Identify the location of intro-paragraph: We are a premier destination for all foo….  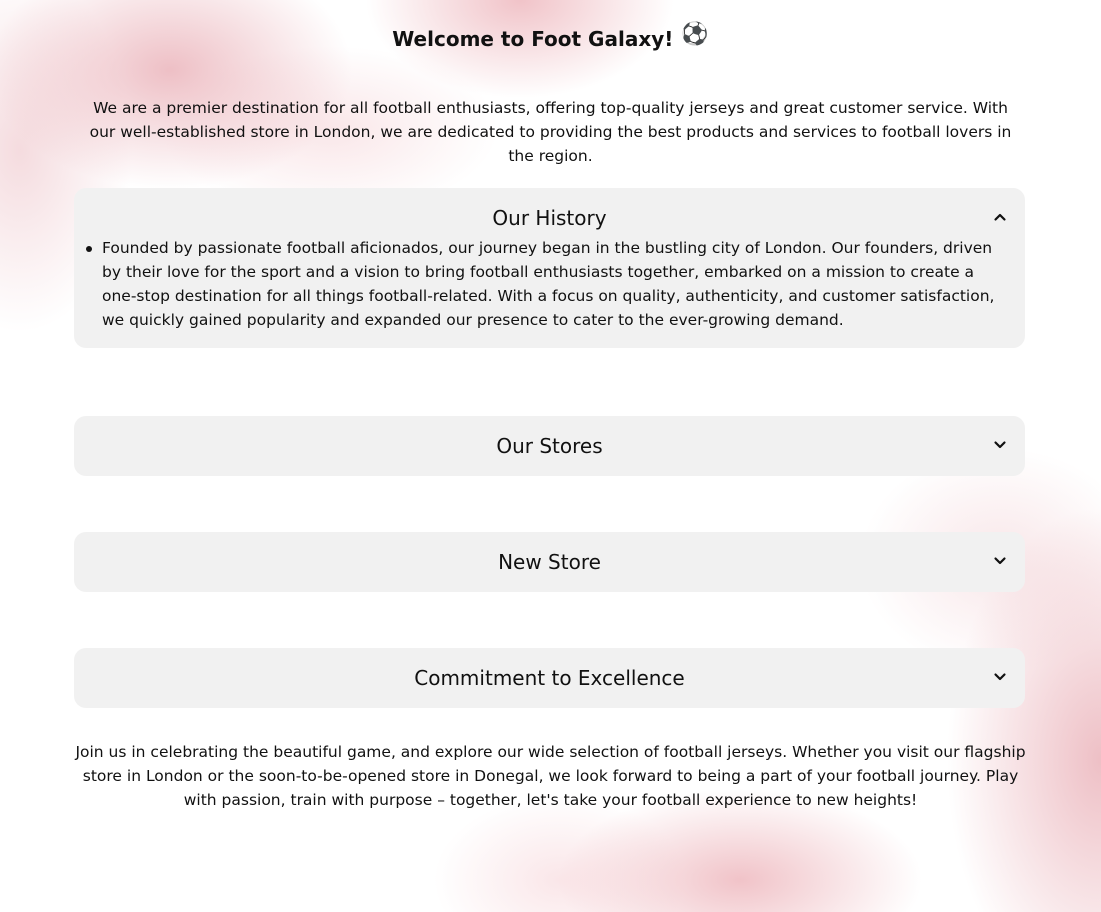
(550, 132).